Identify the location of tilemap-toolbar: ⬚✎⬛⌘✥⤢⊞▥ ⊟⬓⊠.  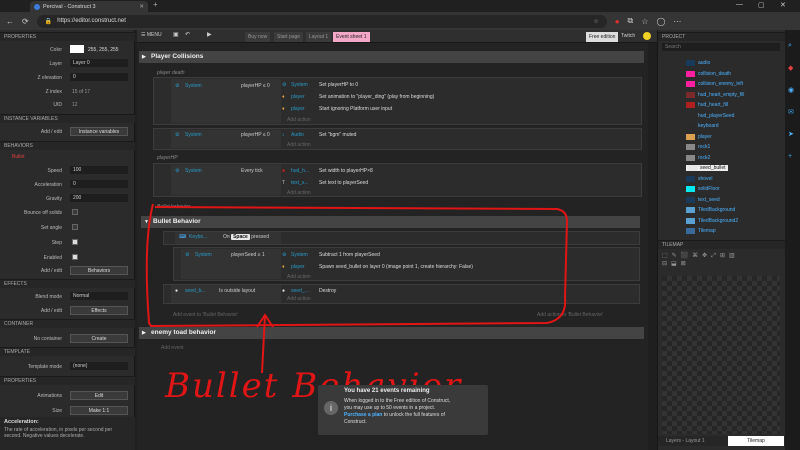
(721, 262).